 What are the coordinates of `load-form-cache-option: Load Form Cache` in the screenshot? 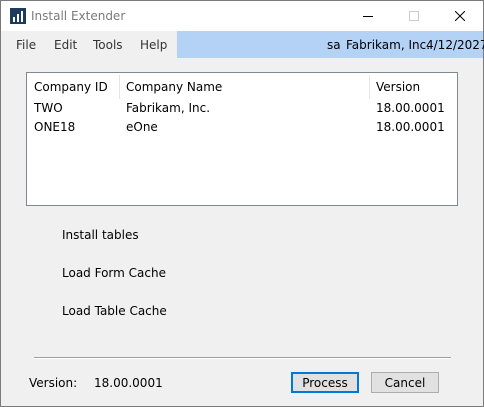 It's located at (114, 273).